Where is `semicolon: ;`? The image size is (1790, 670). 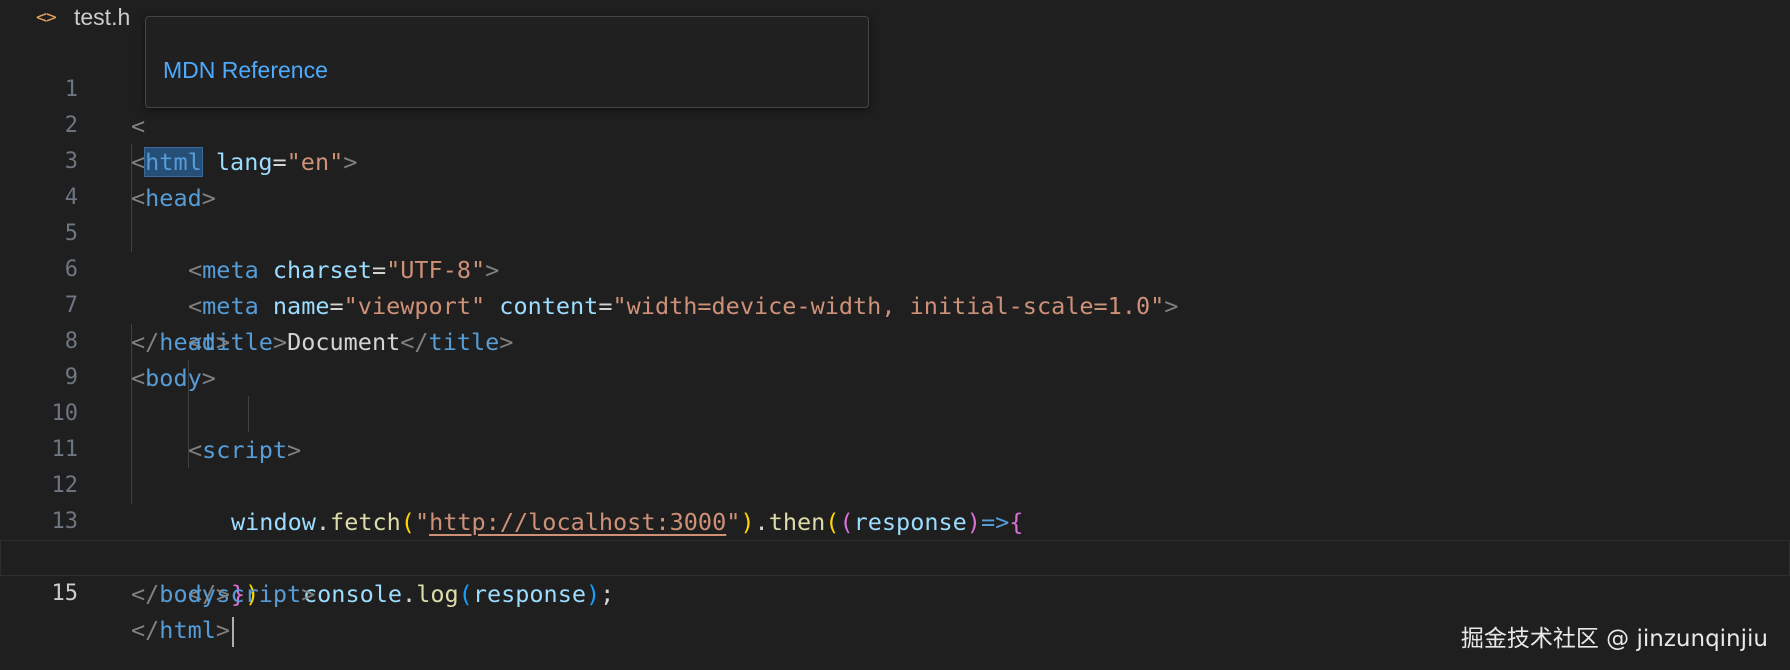
semicolon: ; is located at coordinates (607, 594).